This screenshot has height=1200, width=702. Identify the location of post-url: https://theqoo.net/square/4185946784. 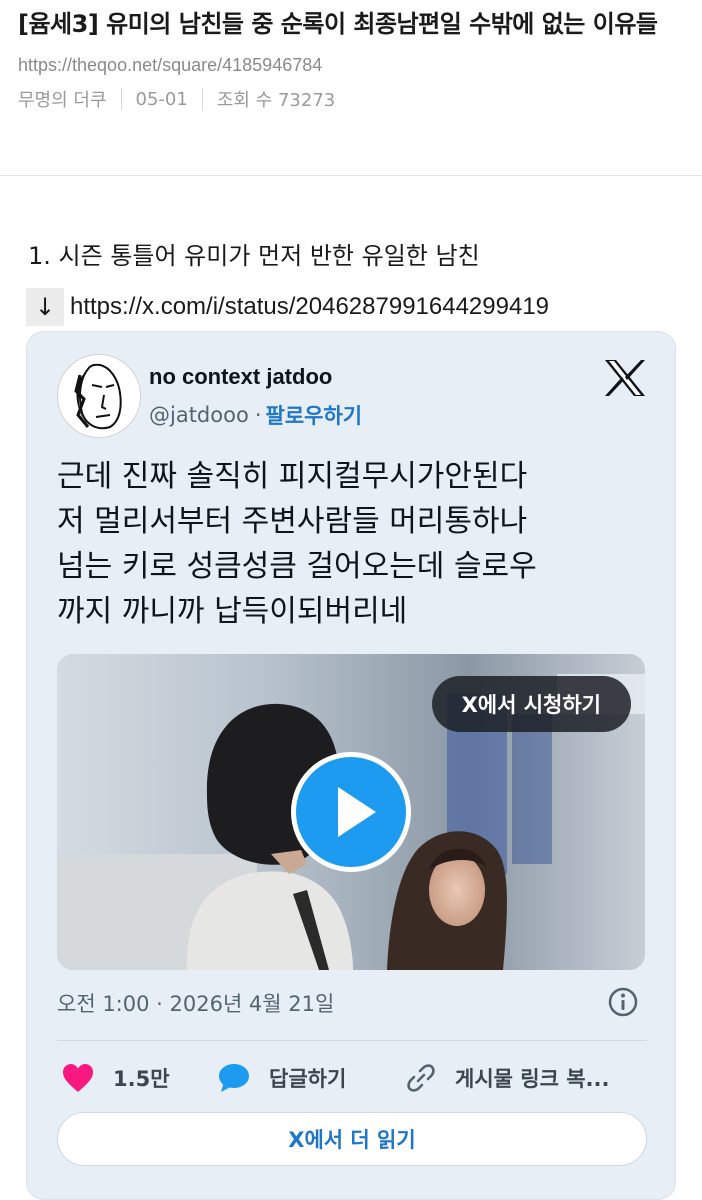
(353, 65).